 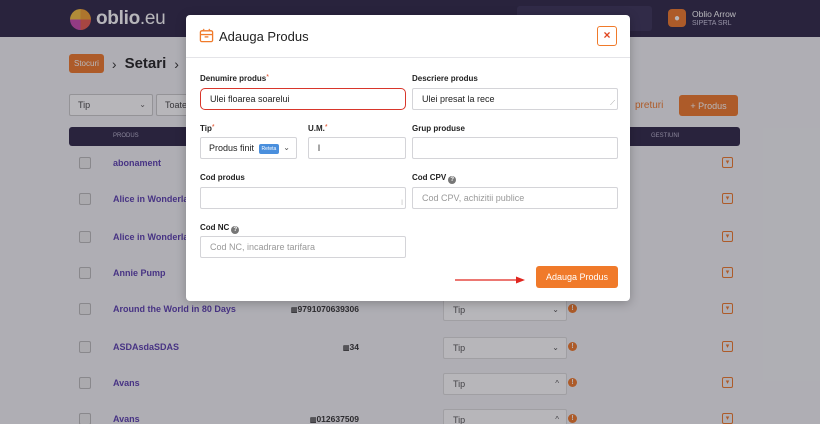 What do you see at coordinates (612, 104) in the screenshot?
I see `resize-handle-icon: ⟋` at bounding box center [612, 104].